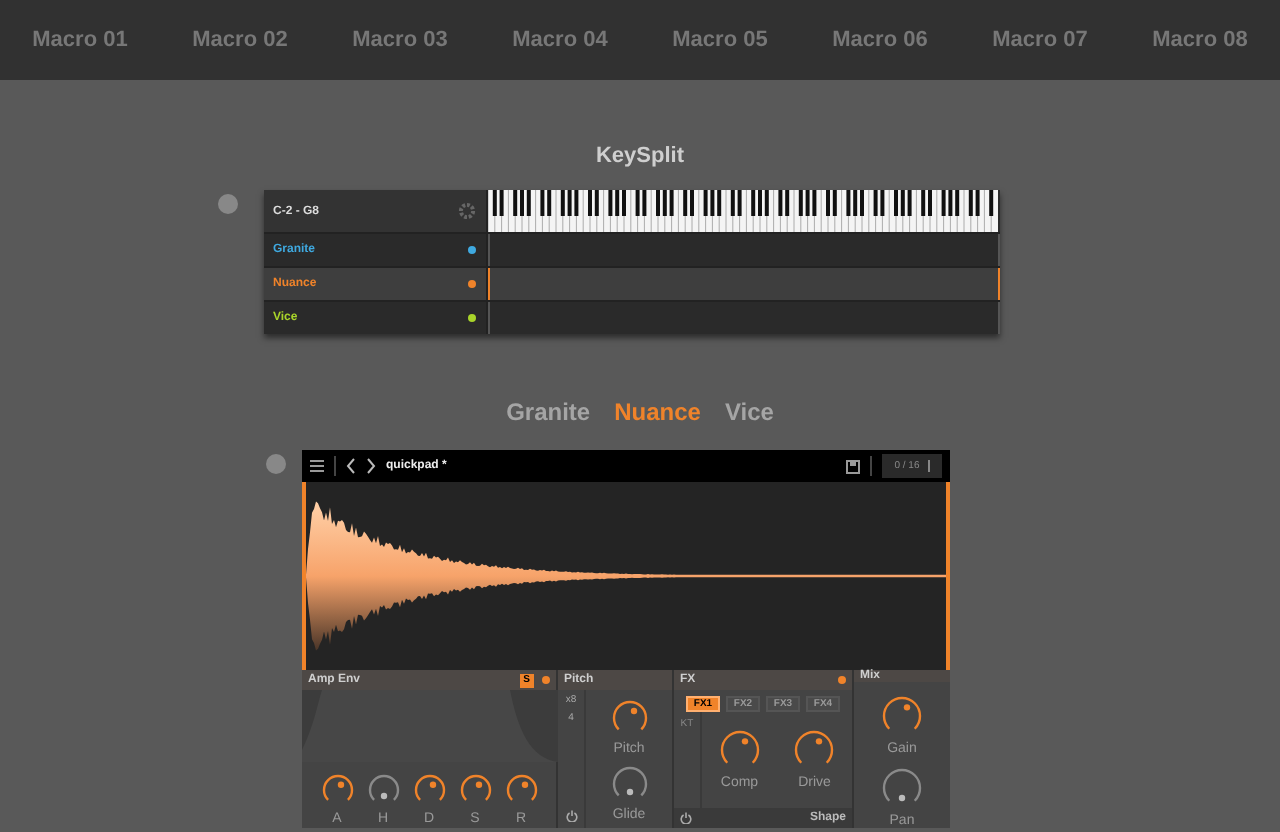 This screenshot has width=1280, height=832. What do you see at coordinates (720, 40) in the screenshot?
I see `macro-button: Macro 05` at bounding box center [720, 40].